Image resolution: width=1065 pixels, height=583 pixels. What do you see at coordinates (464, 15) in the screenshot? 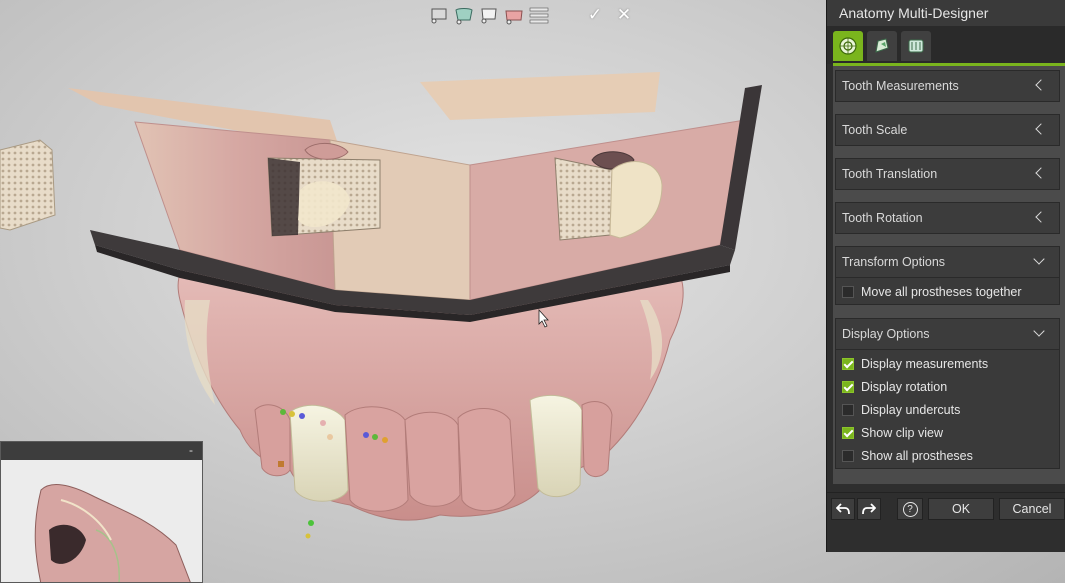
I see `gingiva-icon` at bounding box center [464, 15].